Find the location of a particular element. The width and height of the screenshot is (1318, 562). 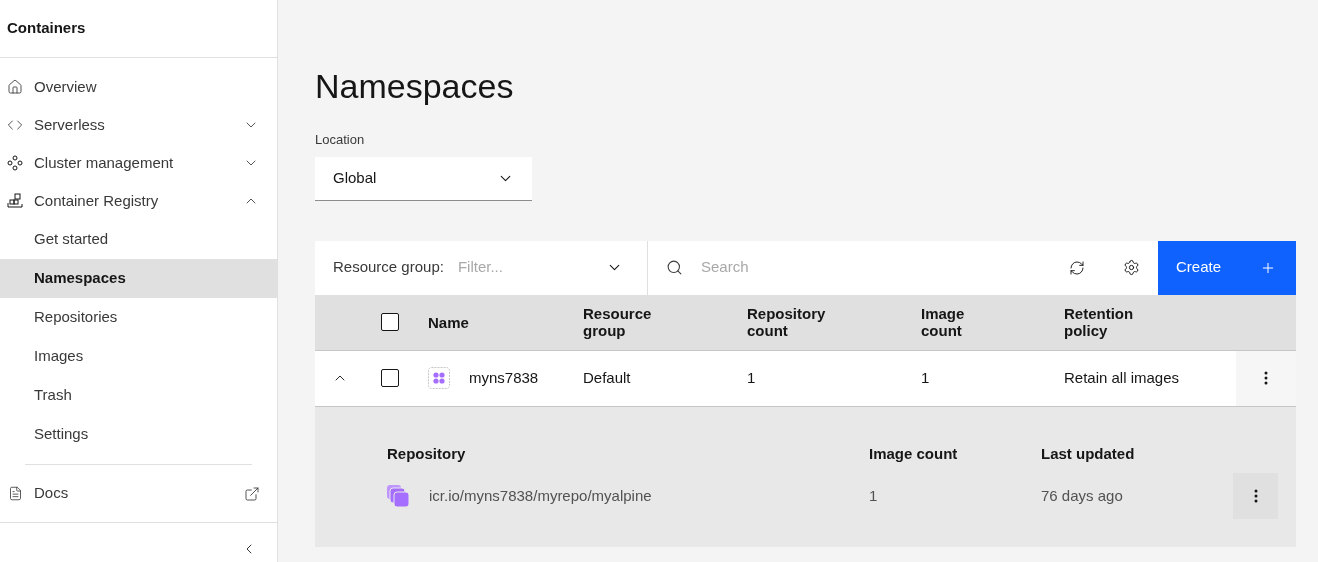

column-header: Name is located at coordinates (468, 322).